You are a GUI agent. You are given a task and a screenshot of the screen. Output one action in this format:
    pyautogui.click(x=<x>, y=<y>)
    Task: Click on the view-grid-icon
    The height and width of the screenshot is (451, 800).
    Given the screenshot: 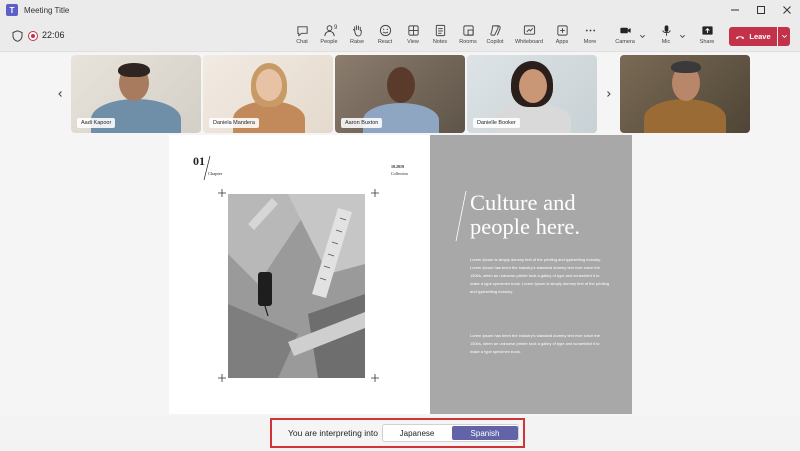 What is the action you would take?
    pyautogui.click(x=413, y=30)
    